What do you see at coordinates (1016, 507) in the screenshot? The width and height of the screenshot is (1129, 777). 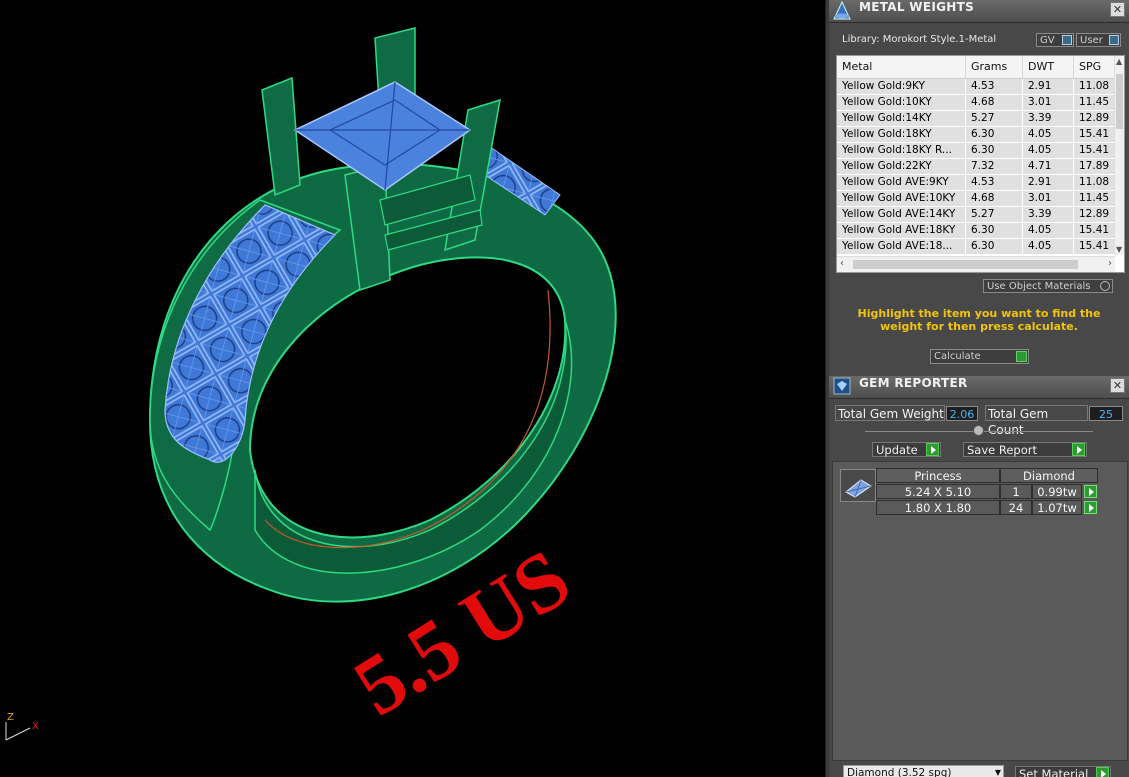 I see `gem-count: 24` at bounding box center [1016, 507].